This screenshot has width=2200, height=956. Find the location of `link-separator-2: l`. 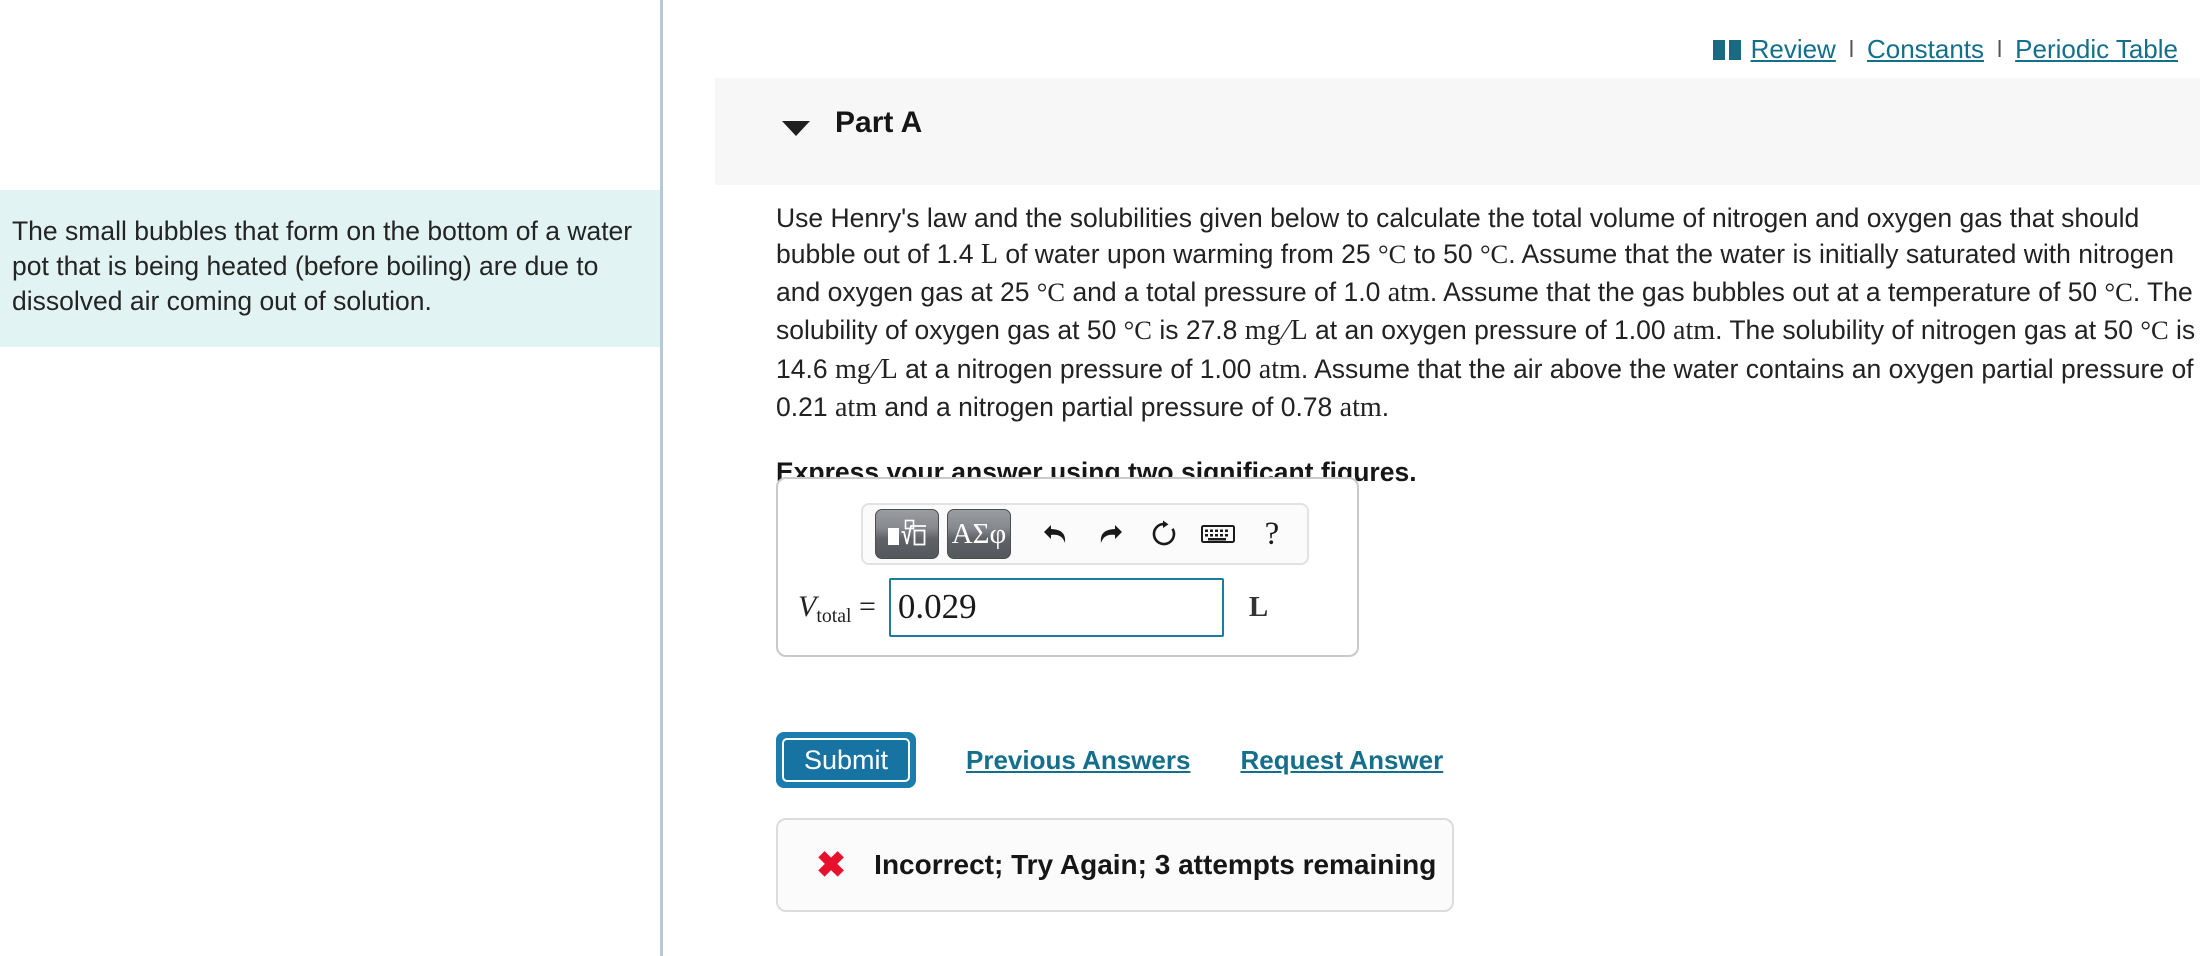

link-separator-2: l is located at coordinates (2000, 49).